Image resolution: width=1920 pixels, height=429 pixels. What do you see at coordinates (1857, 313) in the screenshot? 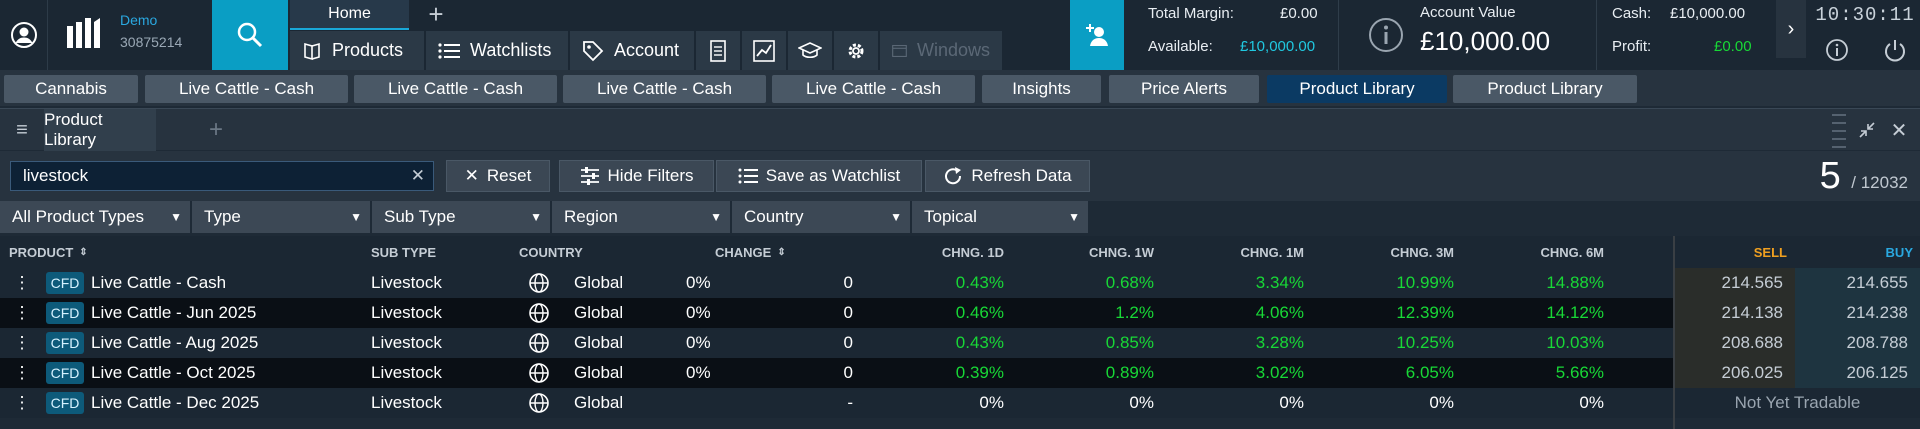
I see `buy-price: 214.238` at bounding box center [1857, 313].